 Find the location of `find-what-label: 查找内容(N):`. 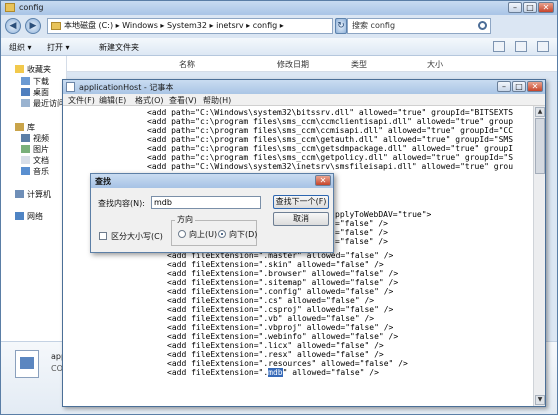

find-what-label: 查找内容(N): is located at coordinates (121, 203).